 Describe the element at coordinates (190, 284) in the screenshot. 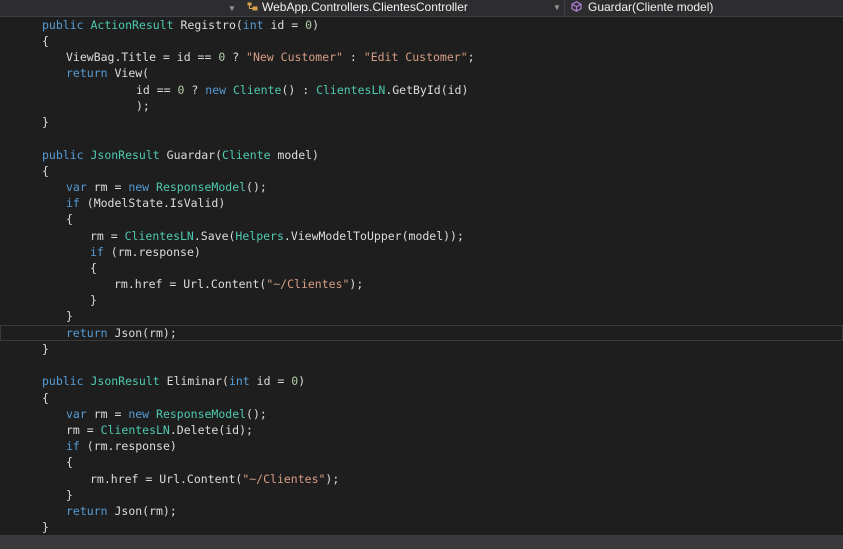

I see `code-text: rm.href = Url.Content(` at that location.